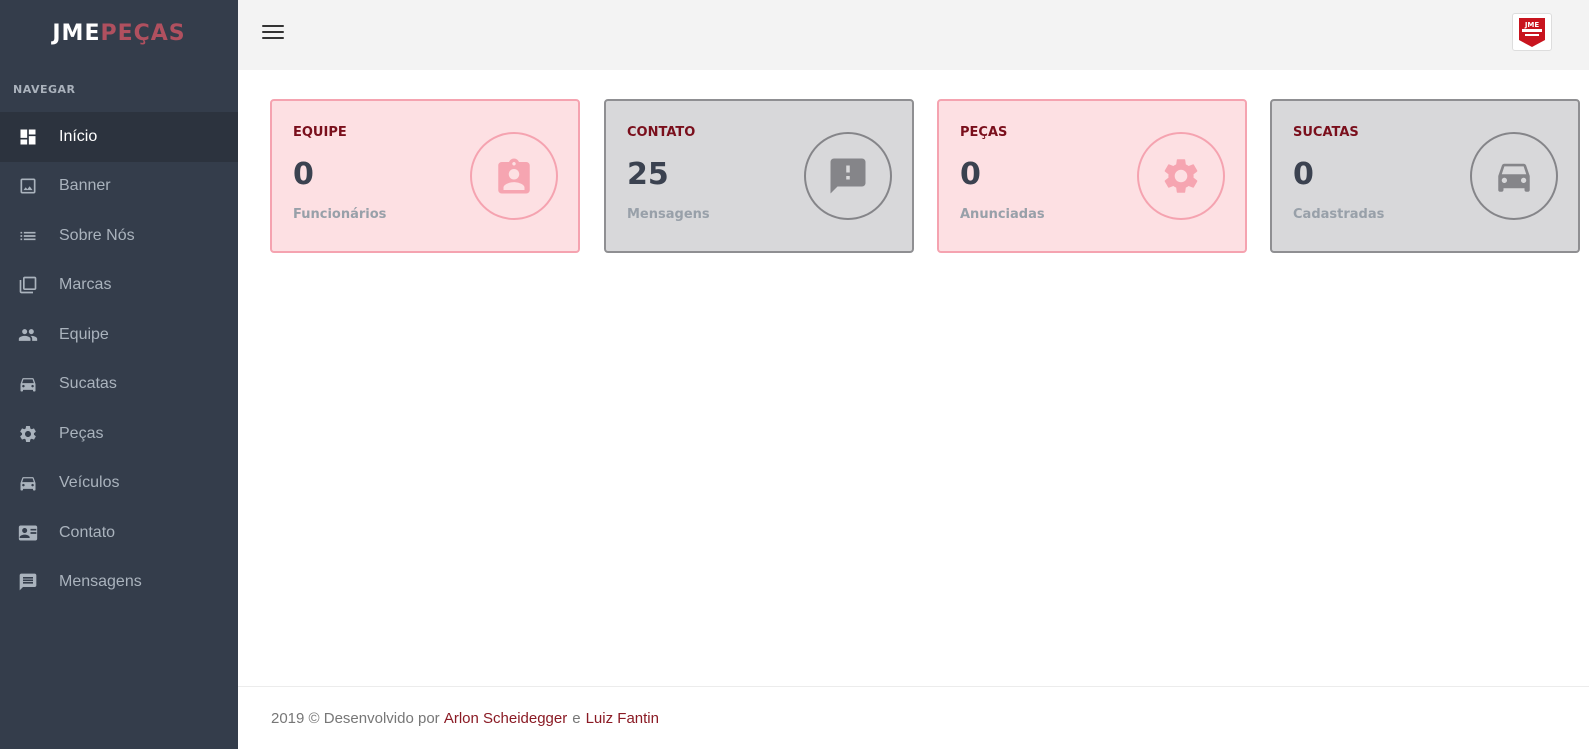  Describe the element at coordinates (119, 533) in the screenshot. I see `sidebar-item-contato: Contato` at that location.